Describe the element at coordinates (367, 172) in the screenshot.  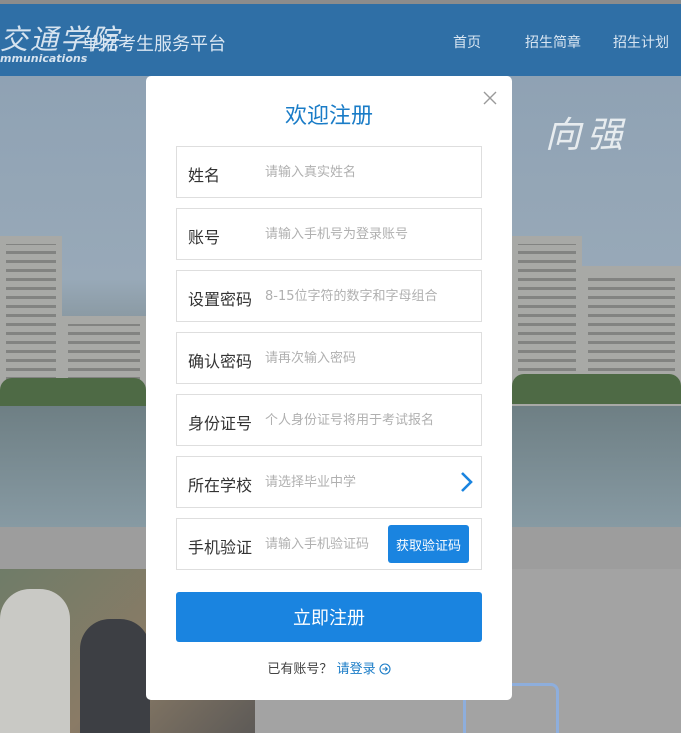
I see `name-input` at that location.